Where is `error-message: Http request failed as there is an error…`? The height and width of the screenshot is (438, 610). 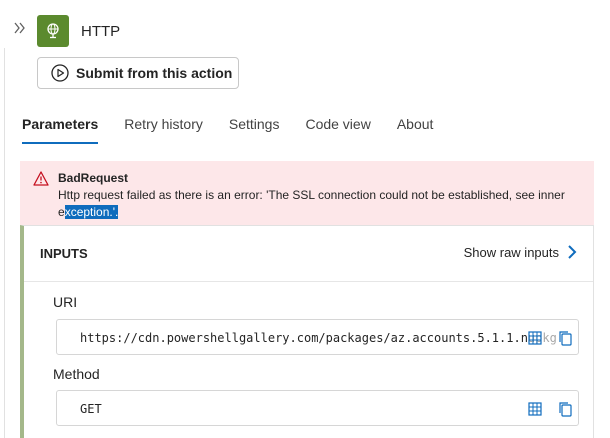
error-message: Http request failed as there is an error… is located at coordinates (316, 204).